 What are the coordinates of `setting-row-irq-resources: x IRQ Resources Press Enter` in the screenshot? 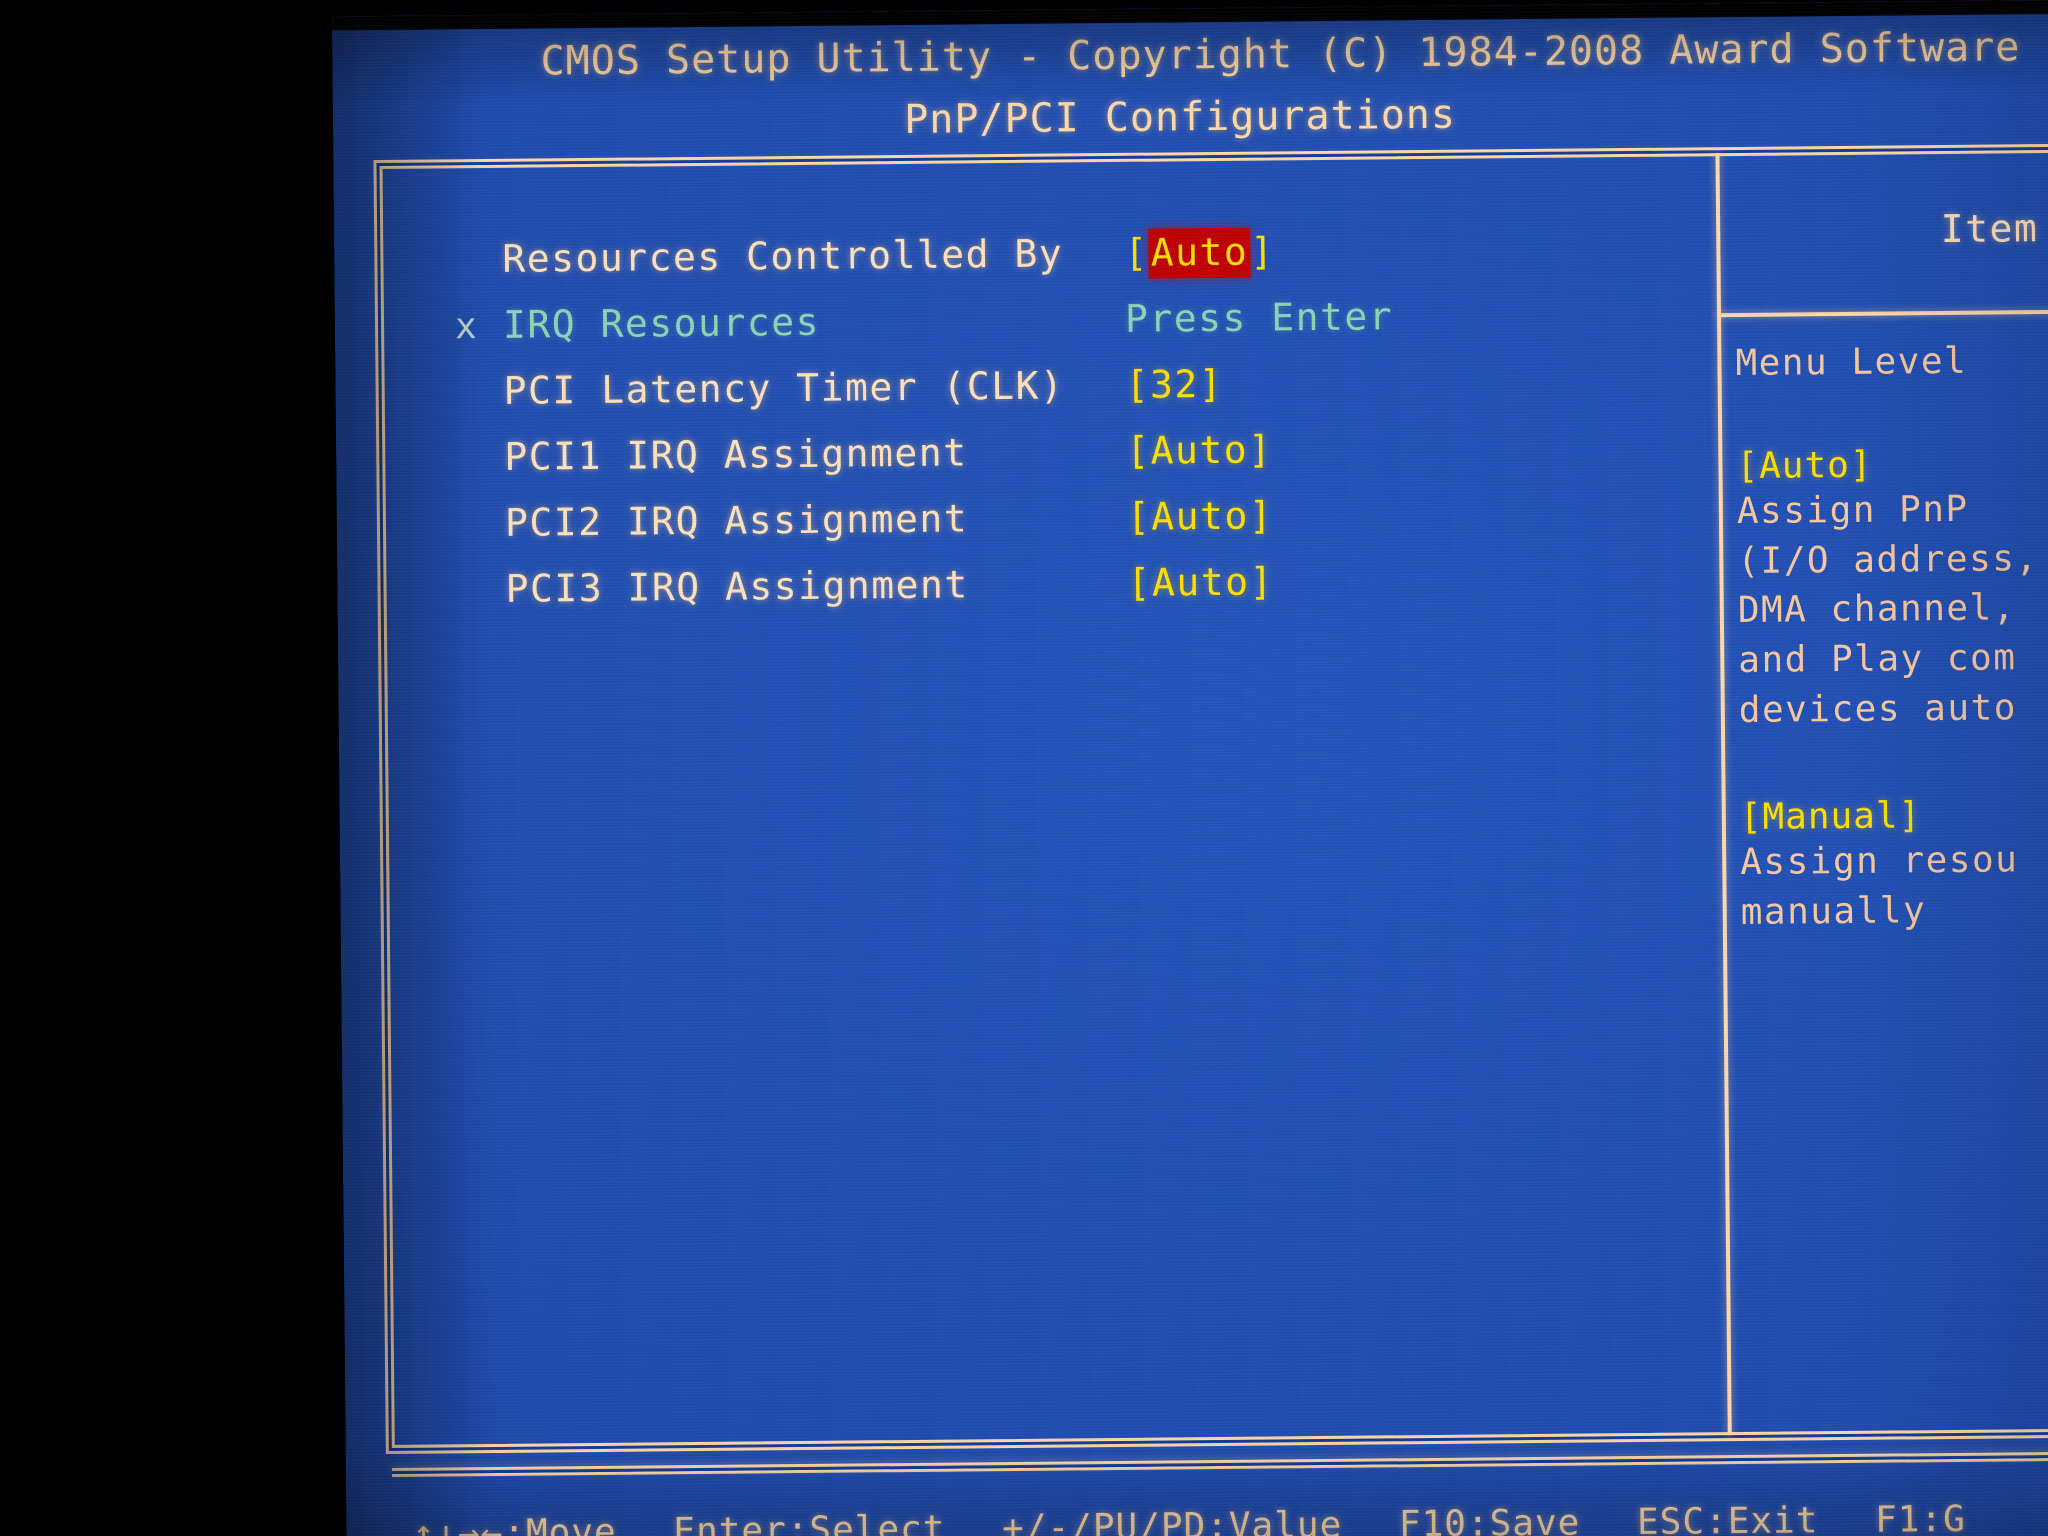 It's located at (1075, 330).